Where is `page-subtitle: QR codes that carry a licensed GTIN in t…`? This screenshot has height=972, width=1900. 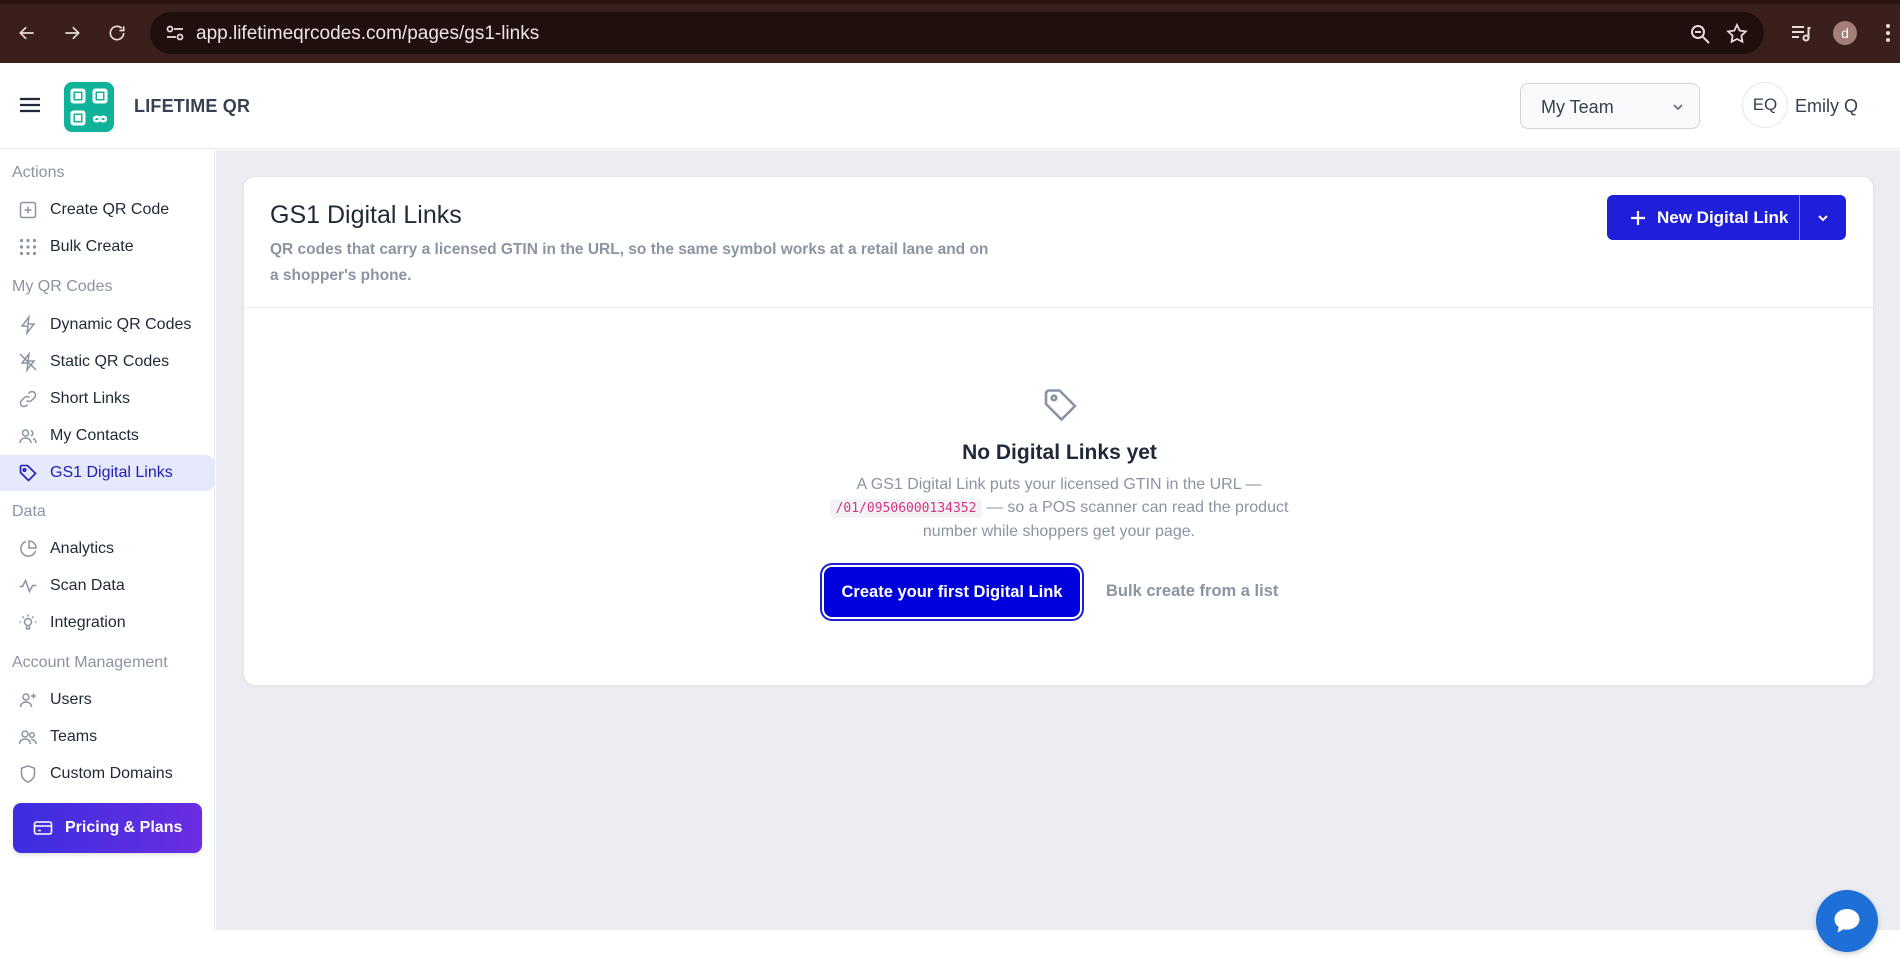 page-subtitle: QR codes that carry a licensed GTIN in t… is located at coordinates (629, 262).